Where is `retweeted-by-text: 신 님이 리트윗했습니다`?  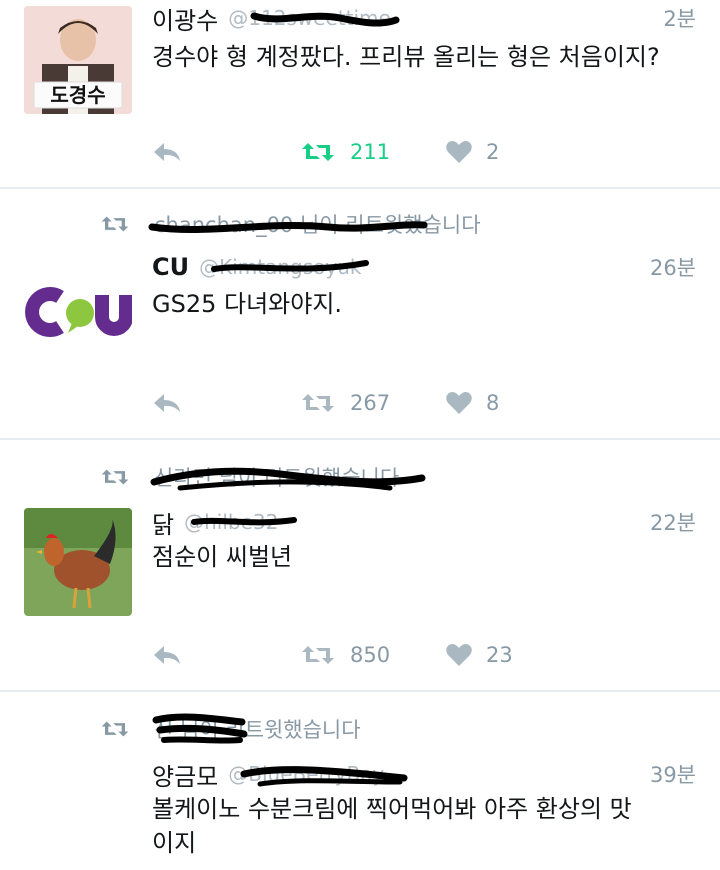
retweeted-by-text: 신 님이 리트윗했습니다 is located at coordinates (257, 729).